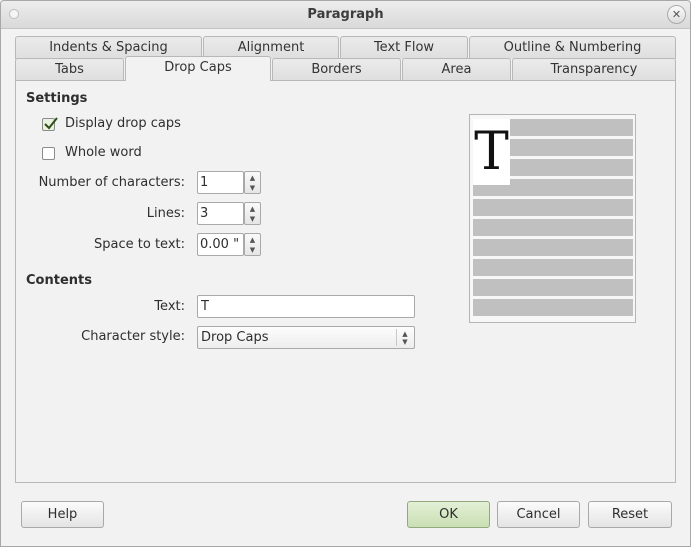  Describe the element at coordinates (204, 213) in the screenshot. I see `lines-value: 3` at that location.